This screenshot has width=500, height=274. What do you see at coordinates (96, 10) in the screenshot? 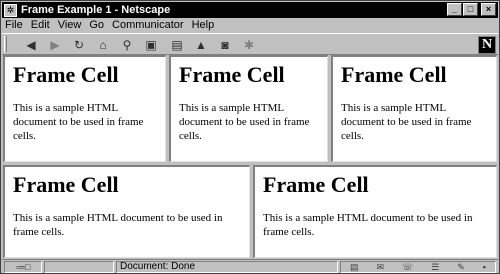
I see `window-title: Frame Example 1 - Netscape` at bounding box center [96, 10].